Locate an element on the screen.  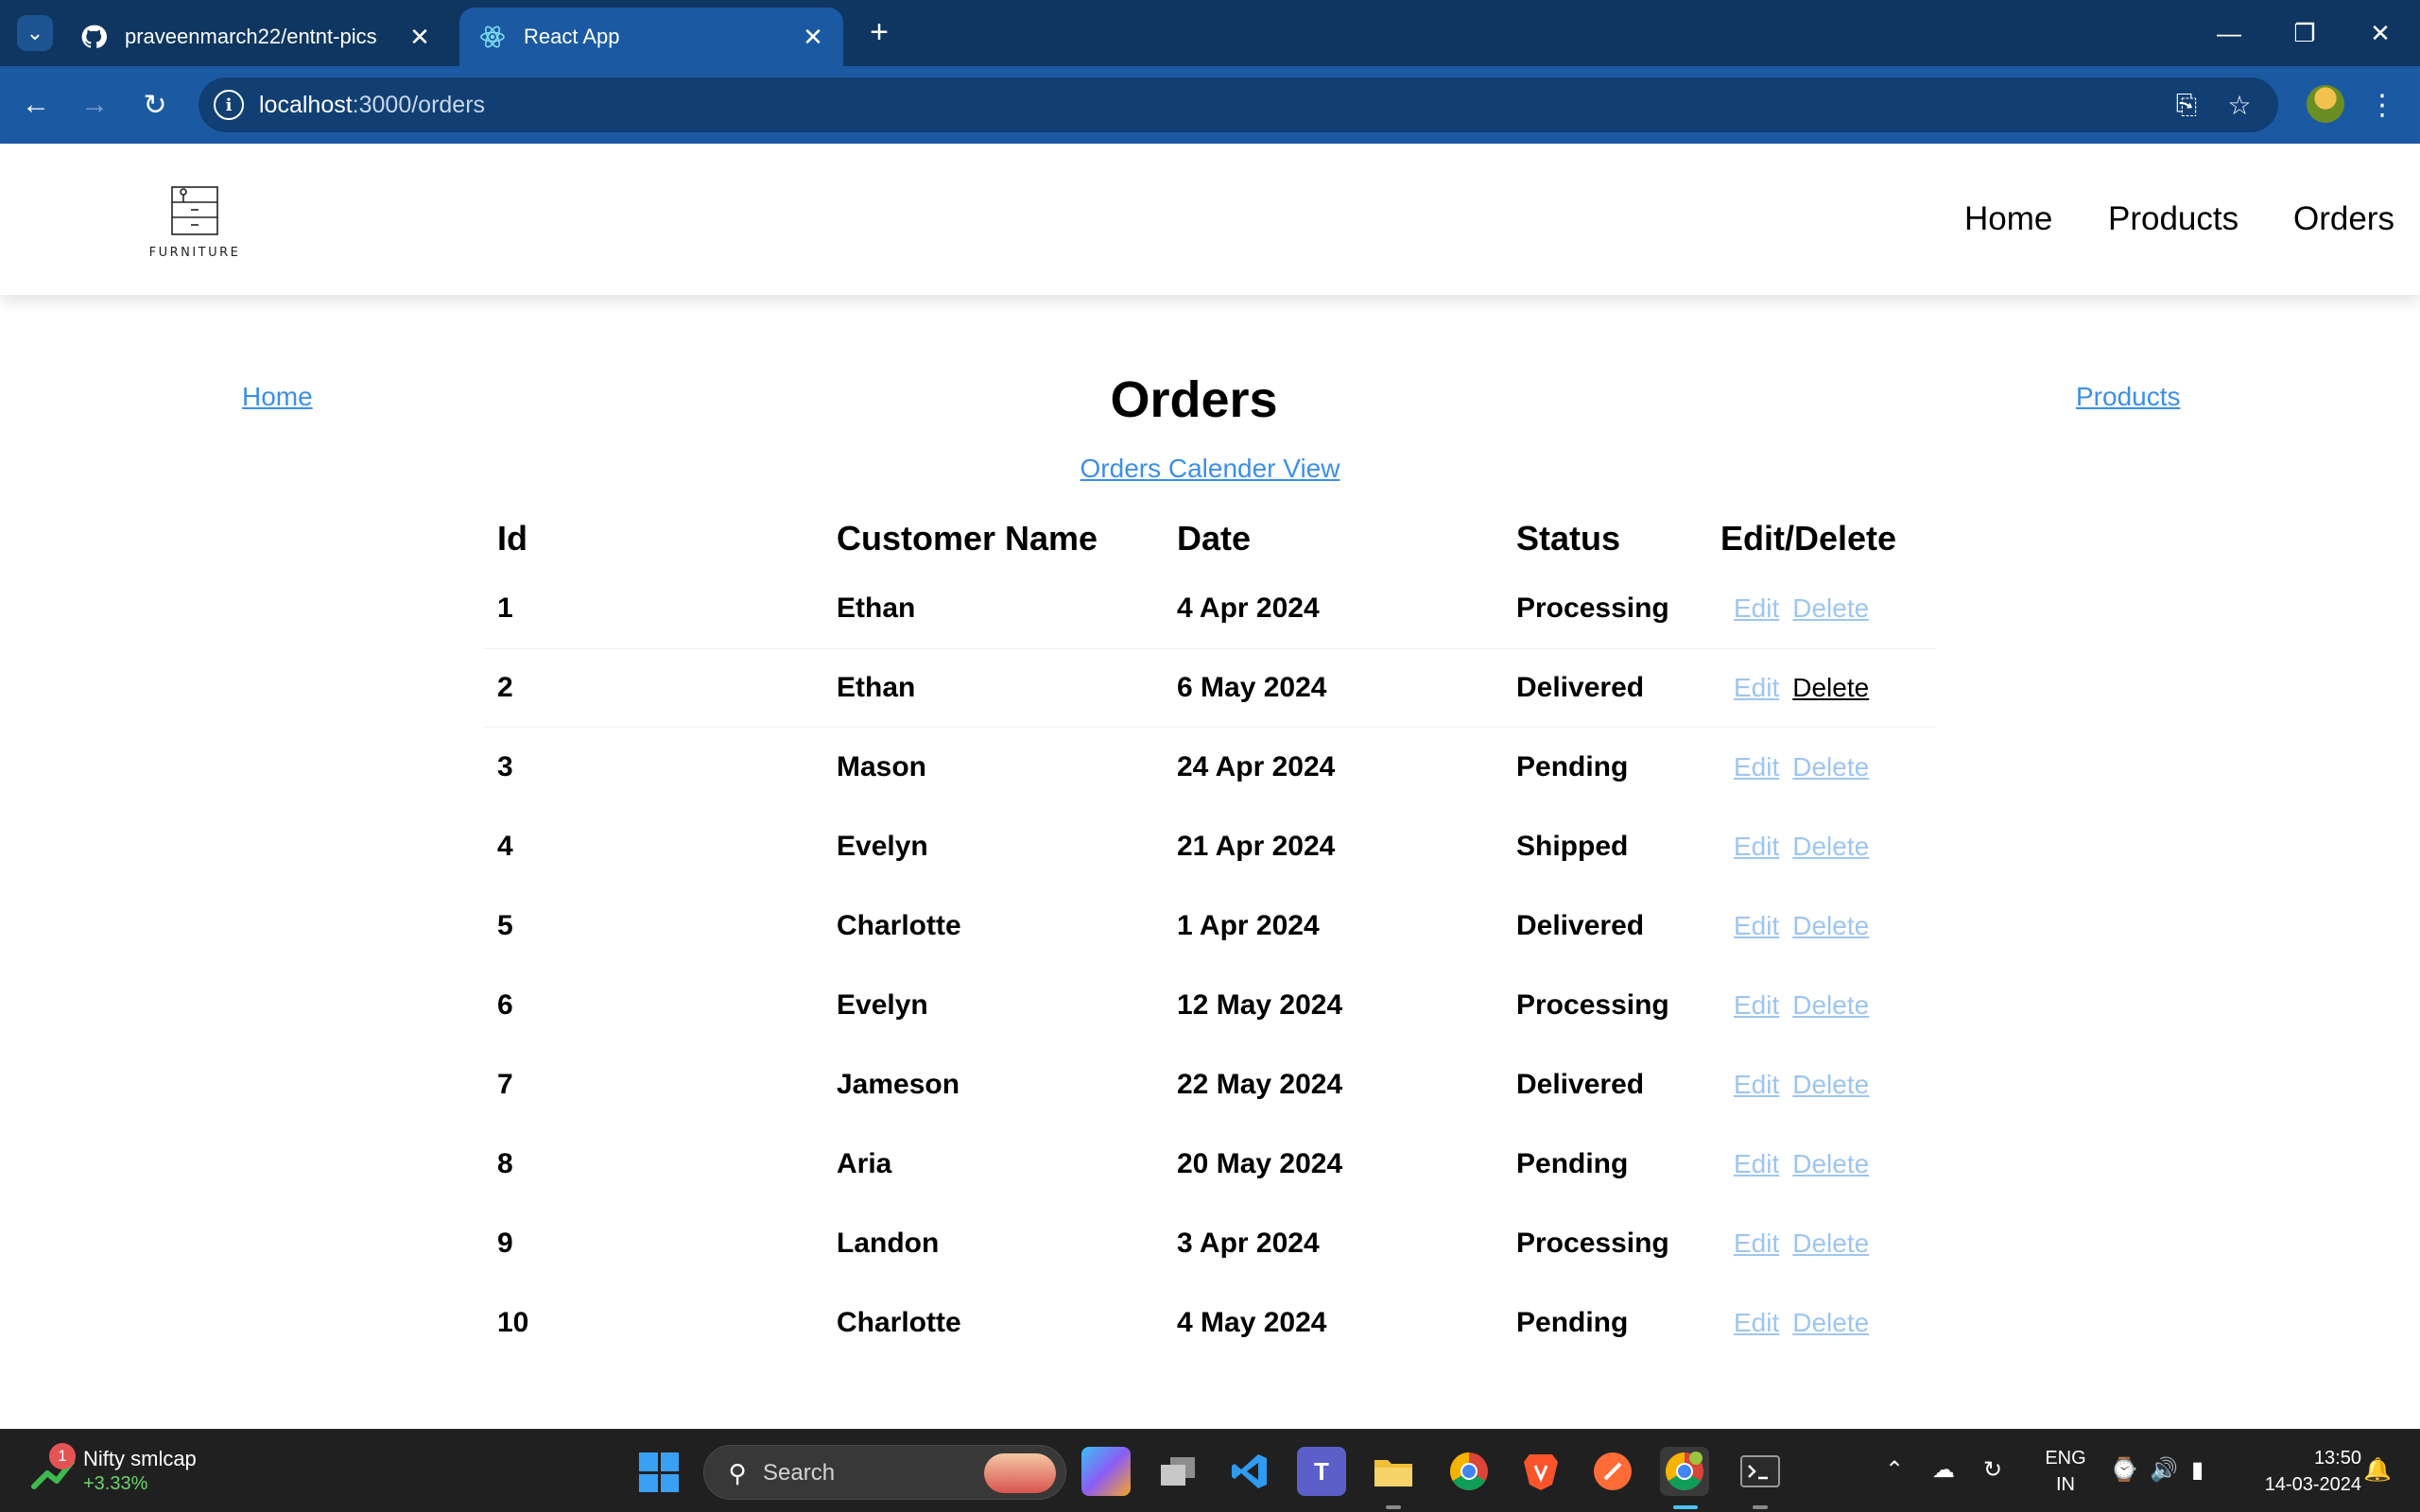
react-icon is located at coordinates (493, 37).